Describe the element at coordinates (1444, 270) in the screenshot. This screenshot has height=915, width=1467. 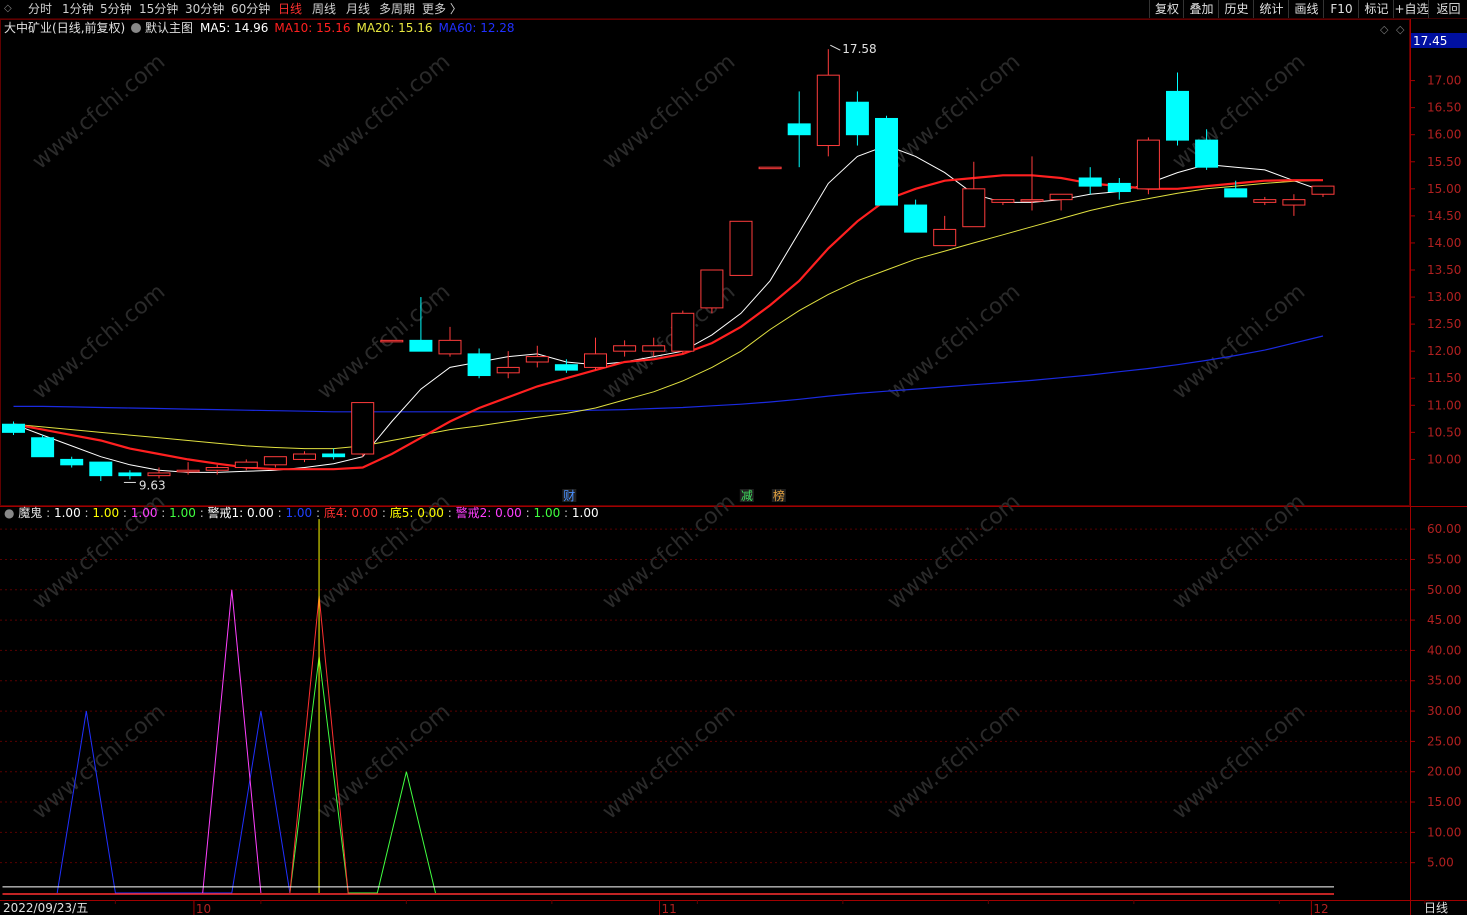
I see `price-tick-label: 13.50` at that location.